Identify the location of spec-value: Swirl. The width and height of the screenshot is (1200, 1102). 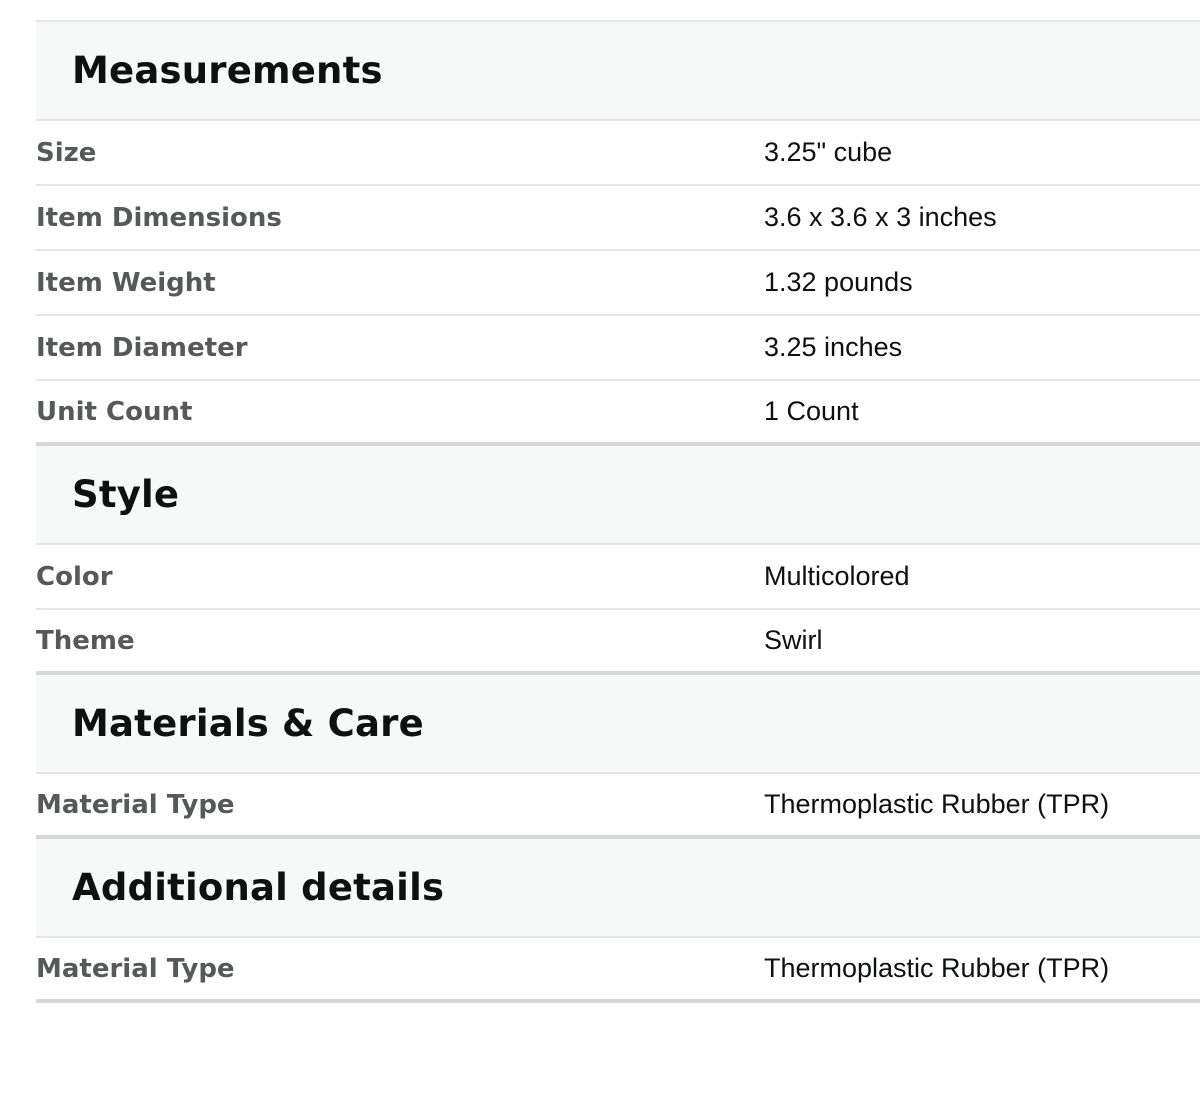
(793, 640).